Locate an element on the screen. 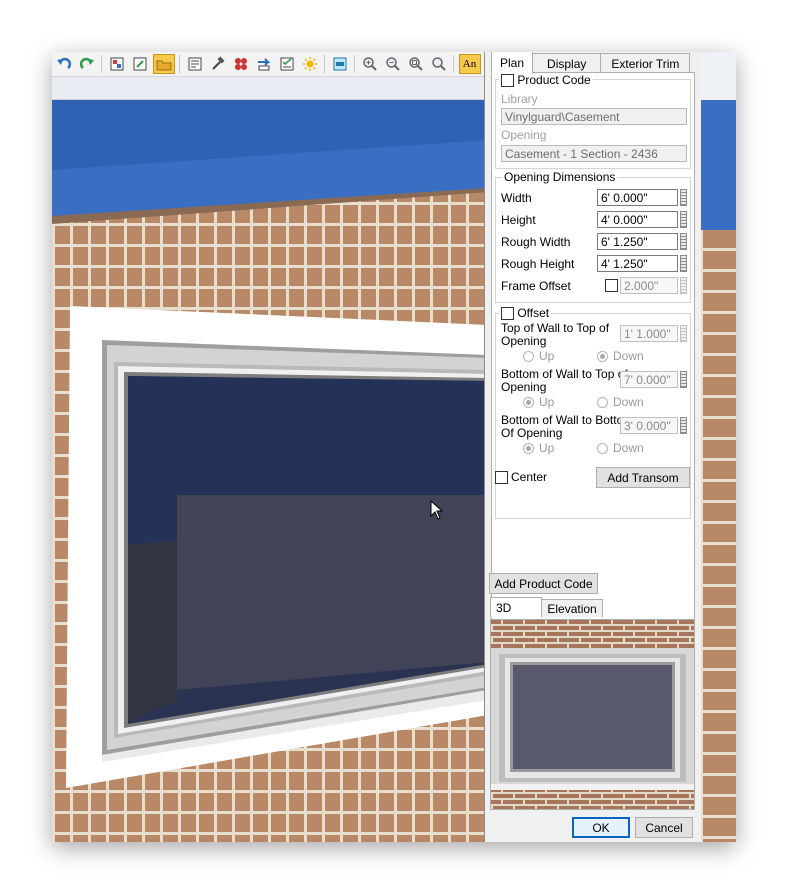 The height and width of the screenshot is (895, 788). bottom-wall-top-opening-spinner is located at coordinates (683, 379).